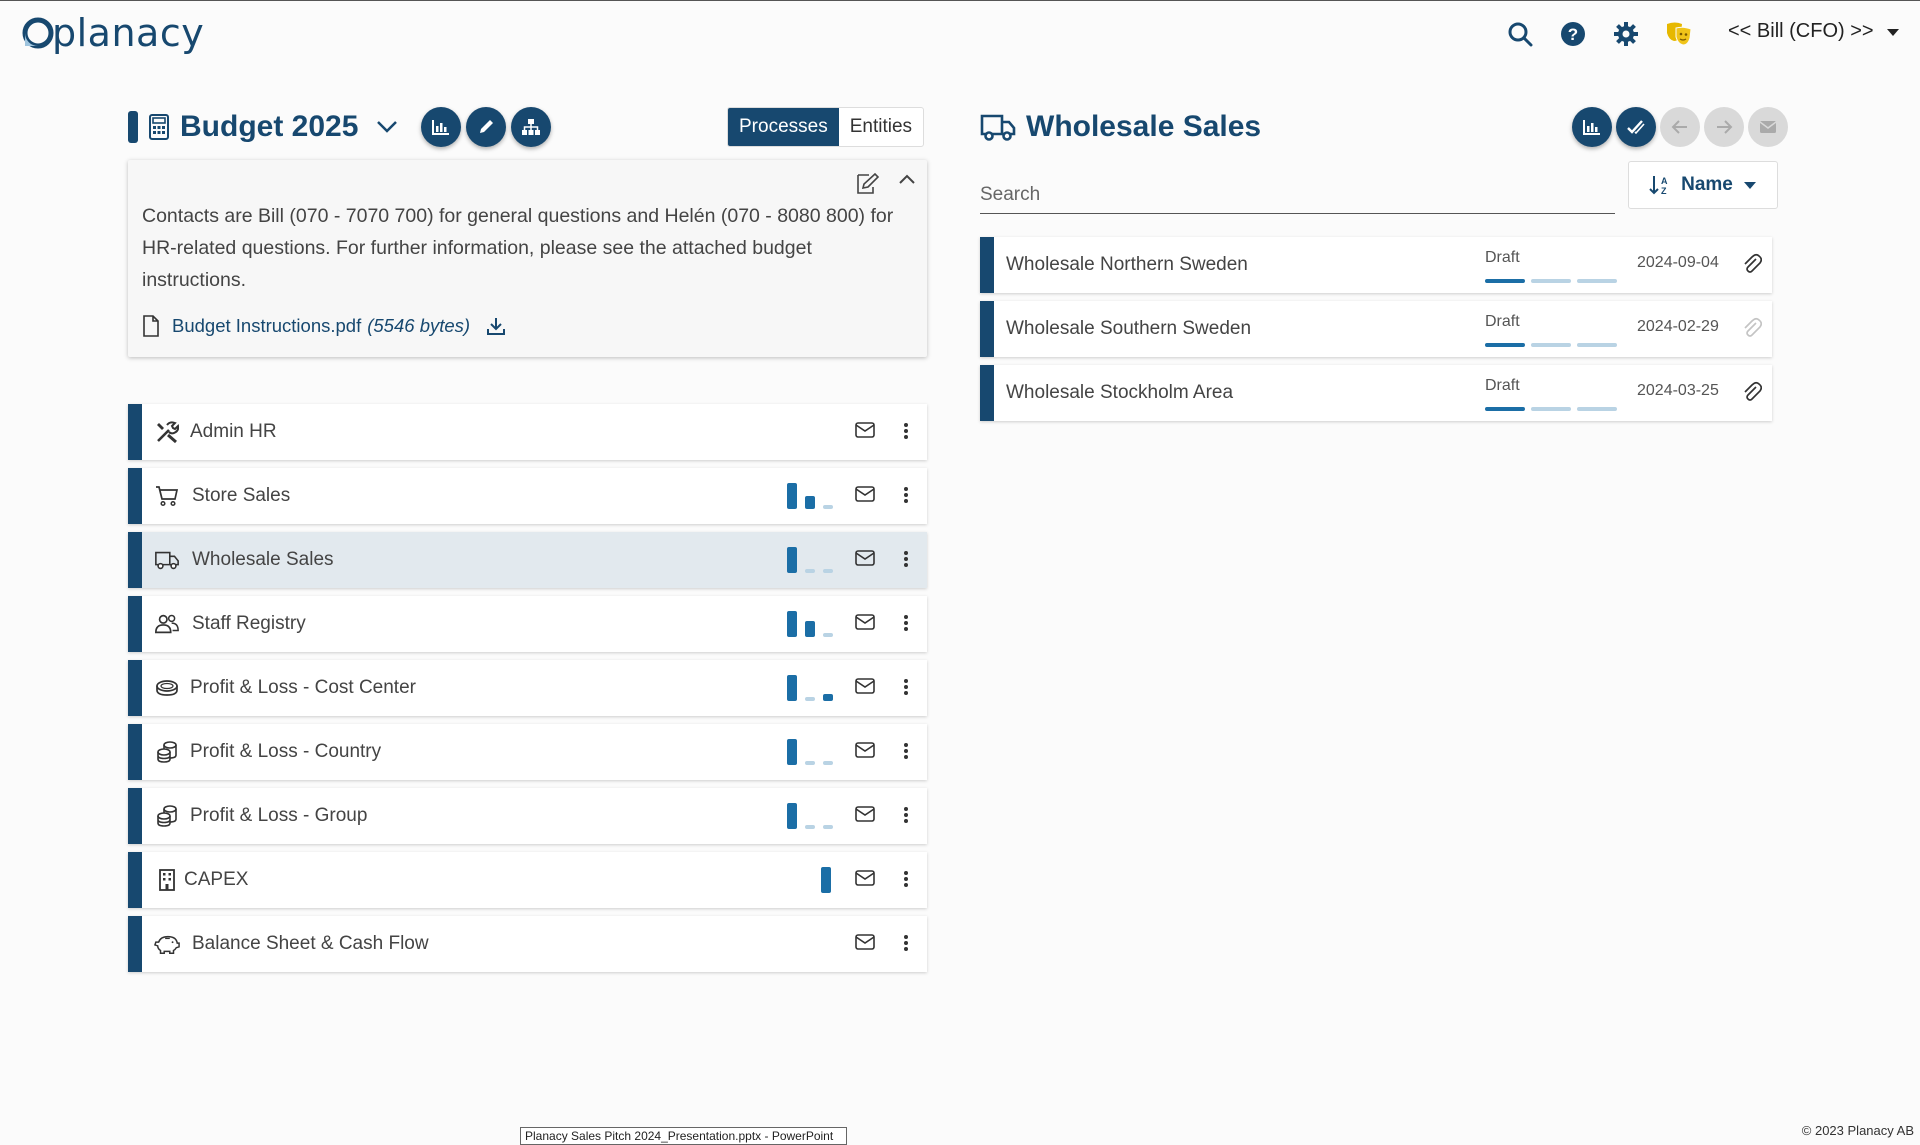 The image size is (1920, 1145). What do you see at coordinates (527, 816) in the screenshot?
I see `process-row: Profit & Loss - Group` at bounding box center [527, 816].